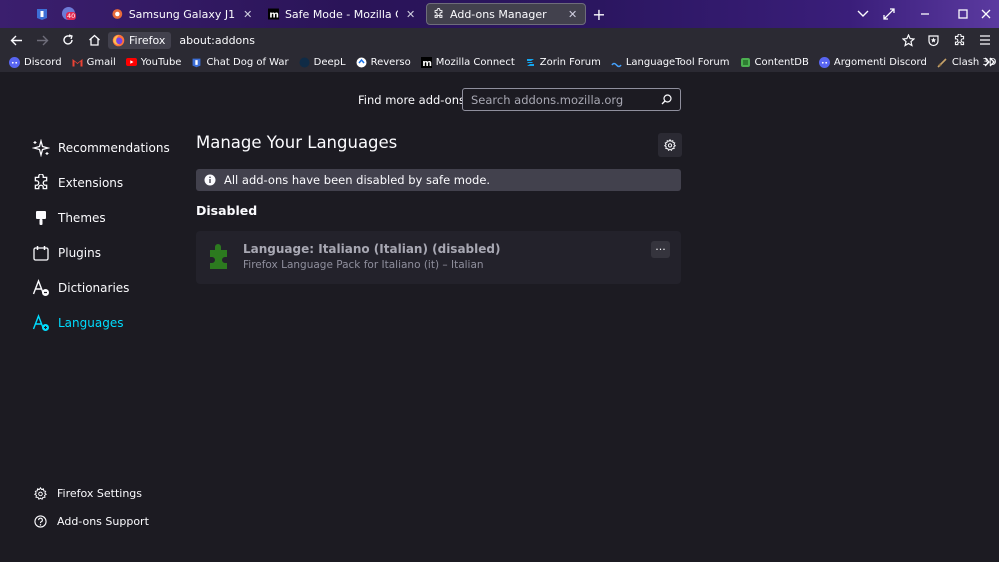  What do you see at coordinates (79, 252) in the screenshot?
I see `sidebar-item-label: Plugins` at bounding box center [79, 252].